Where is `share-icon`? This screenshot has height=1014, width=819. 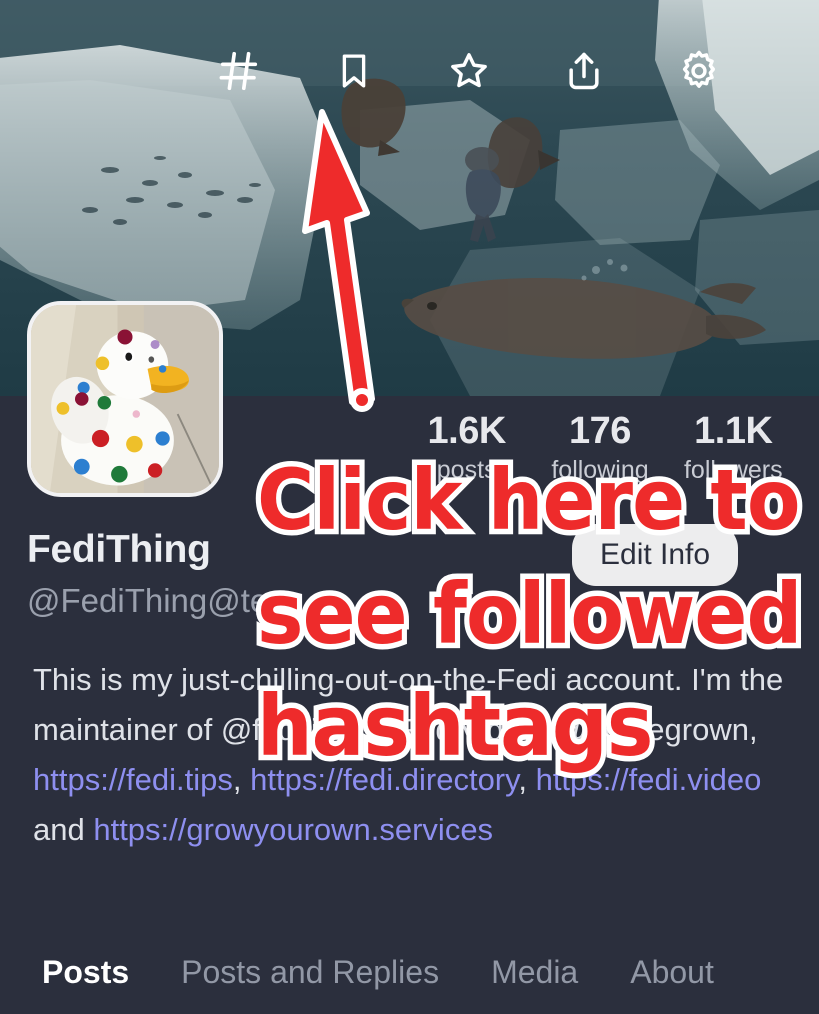 share-icon is located at coordinates (584, 71).